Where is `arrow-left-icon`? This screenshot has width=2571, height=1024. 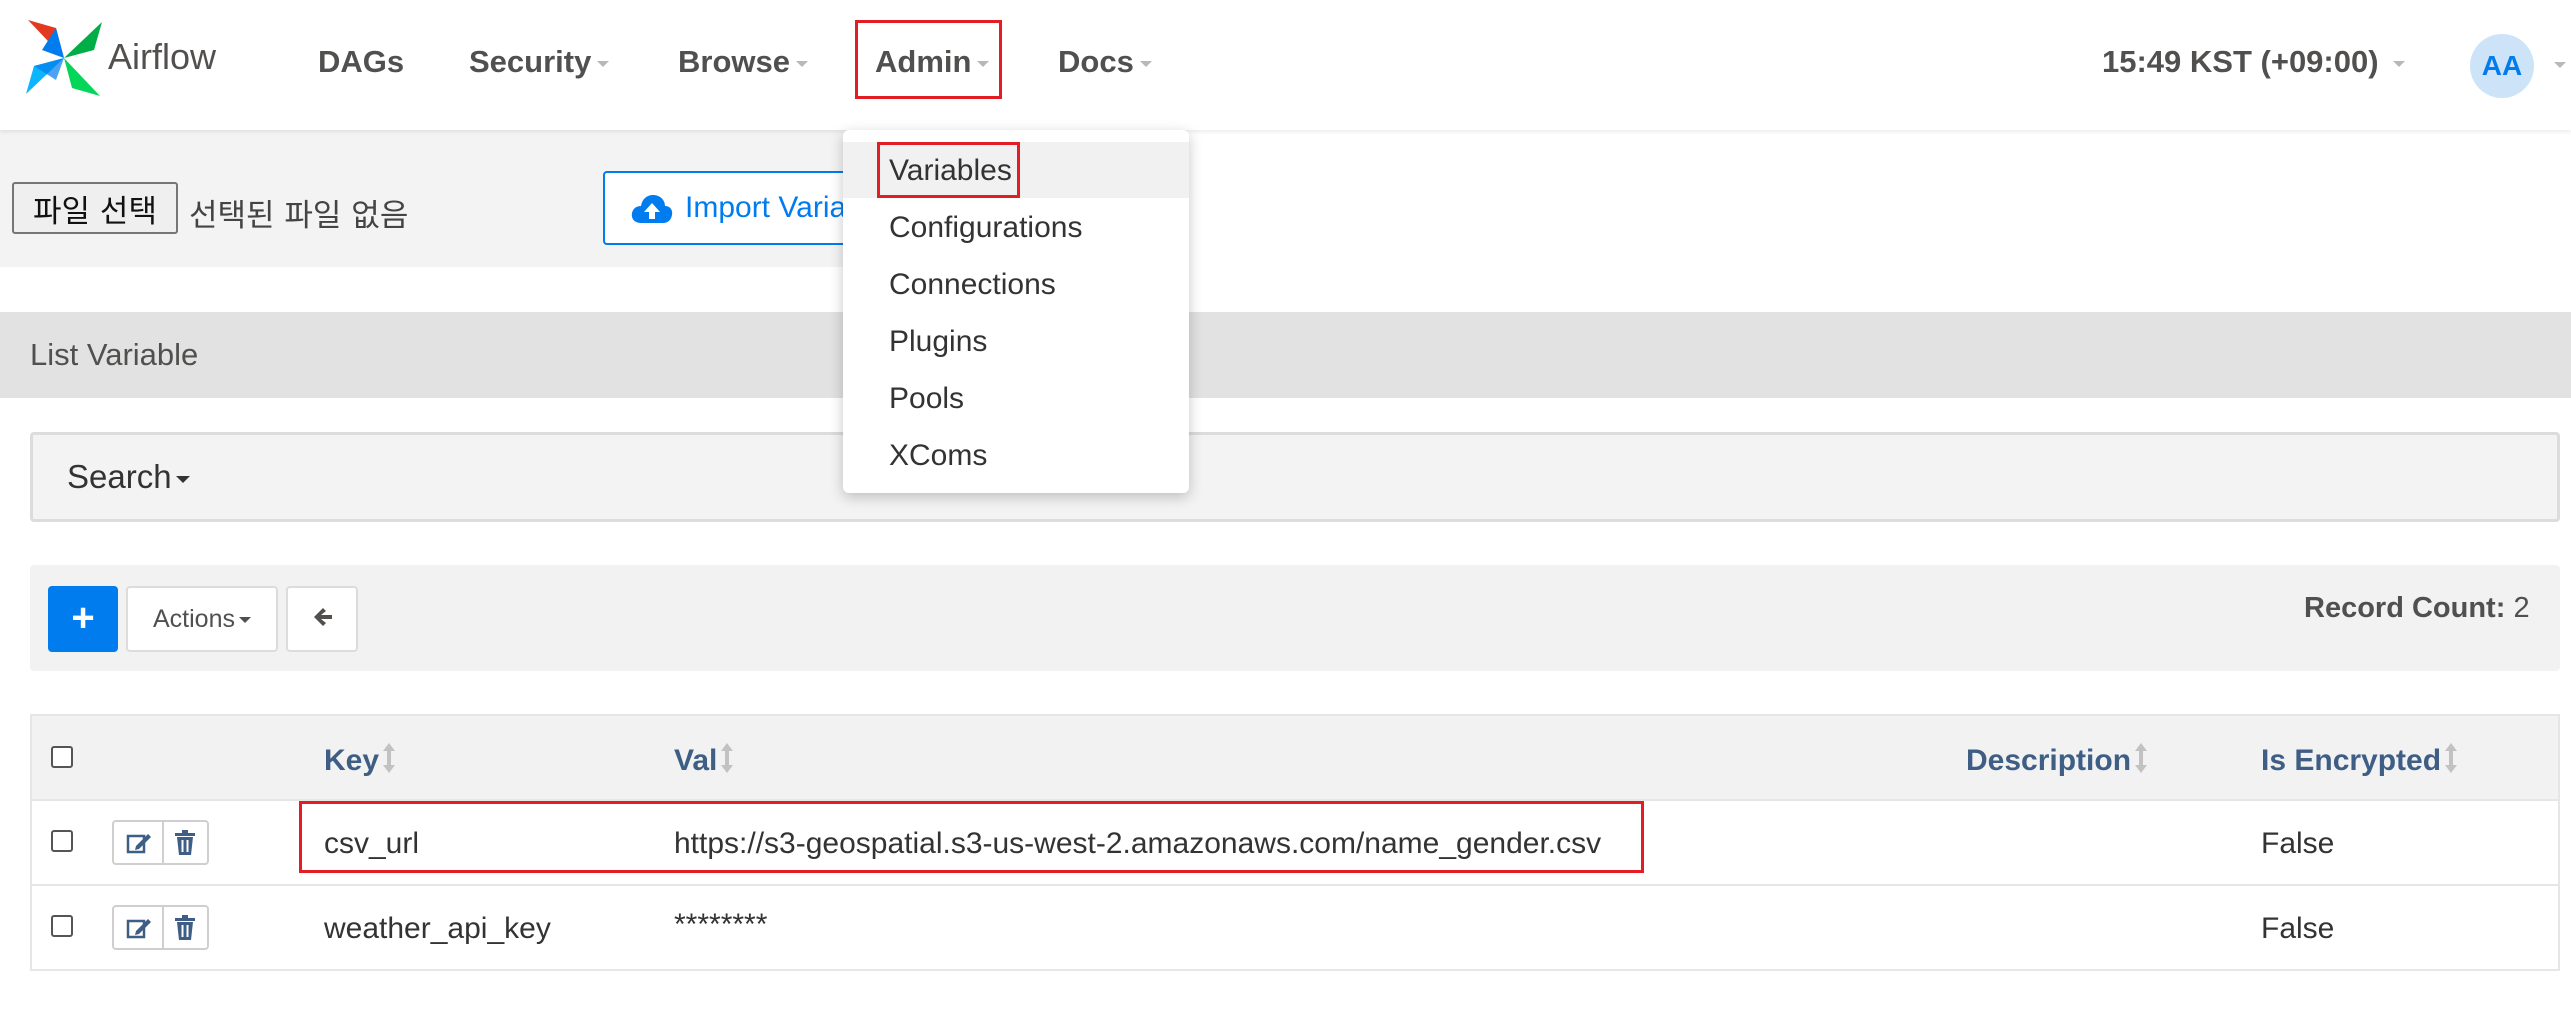 arrow-left-icon is located at coordinates (322, 619).